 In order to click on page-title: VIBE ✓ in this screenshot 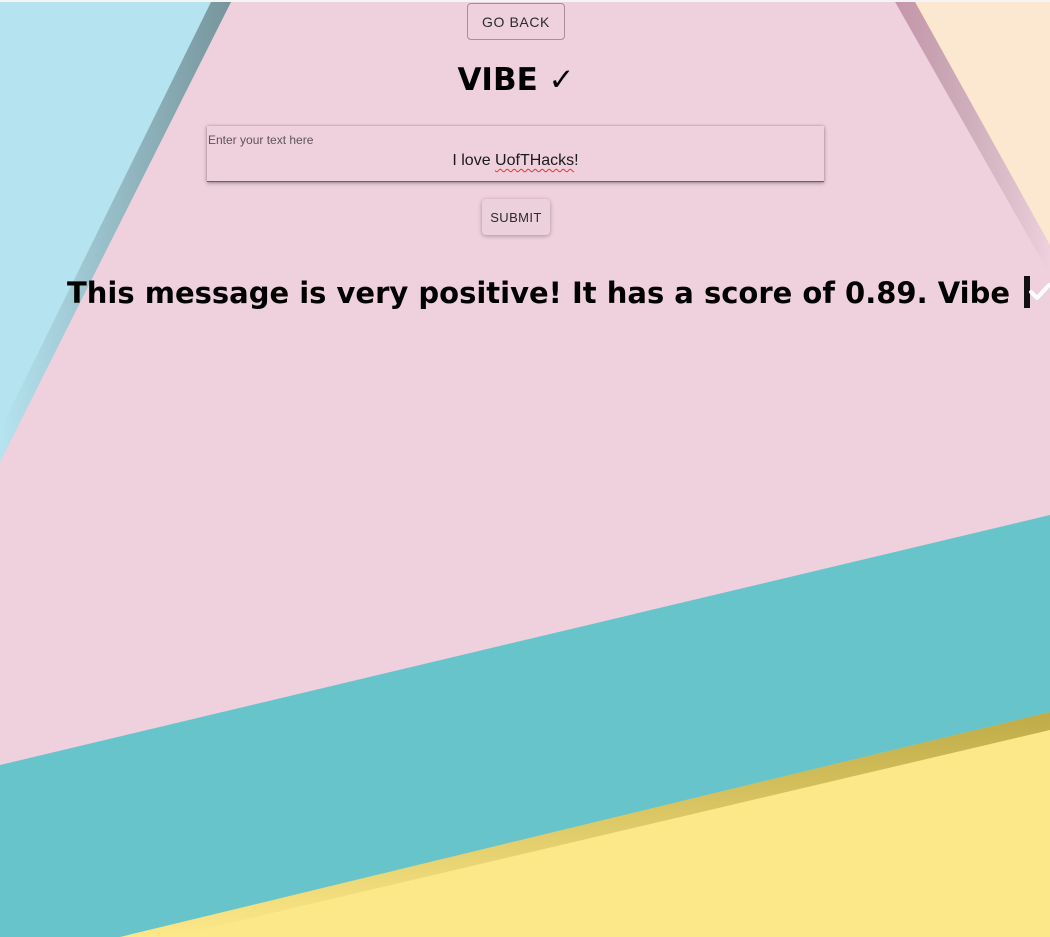, I will do `click(516, 80)`.